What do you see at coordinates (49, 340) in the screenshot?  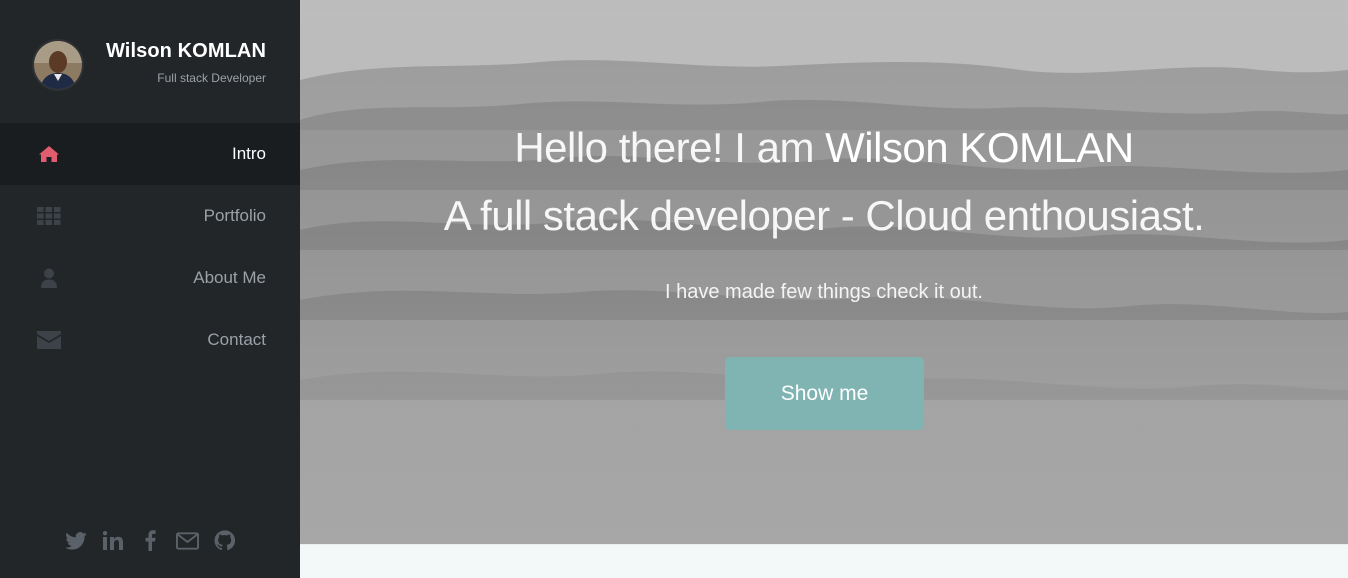 I see `envelope-icon` at bounding box center [49, 340].